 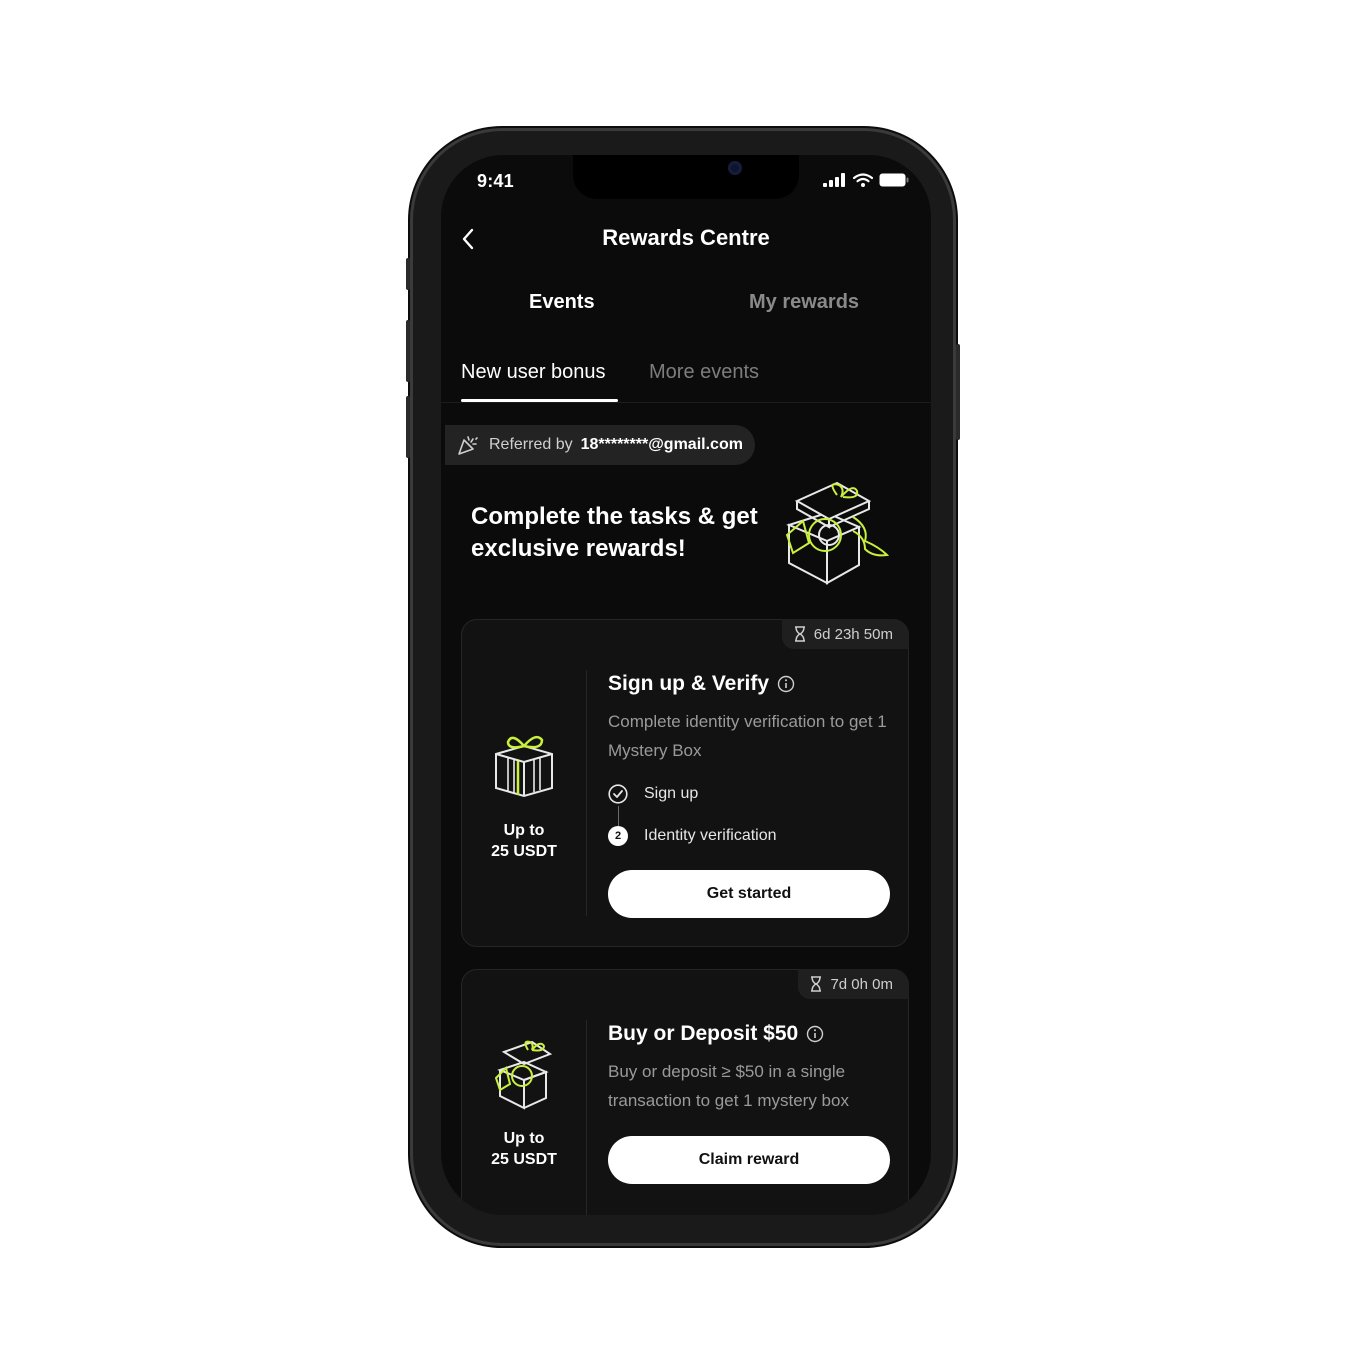 I want to click on step-identity-verification: 2 Identity verification, so click(x=692, y=836).